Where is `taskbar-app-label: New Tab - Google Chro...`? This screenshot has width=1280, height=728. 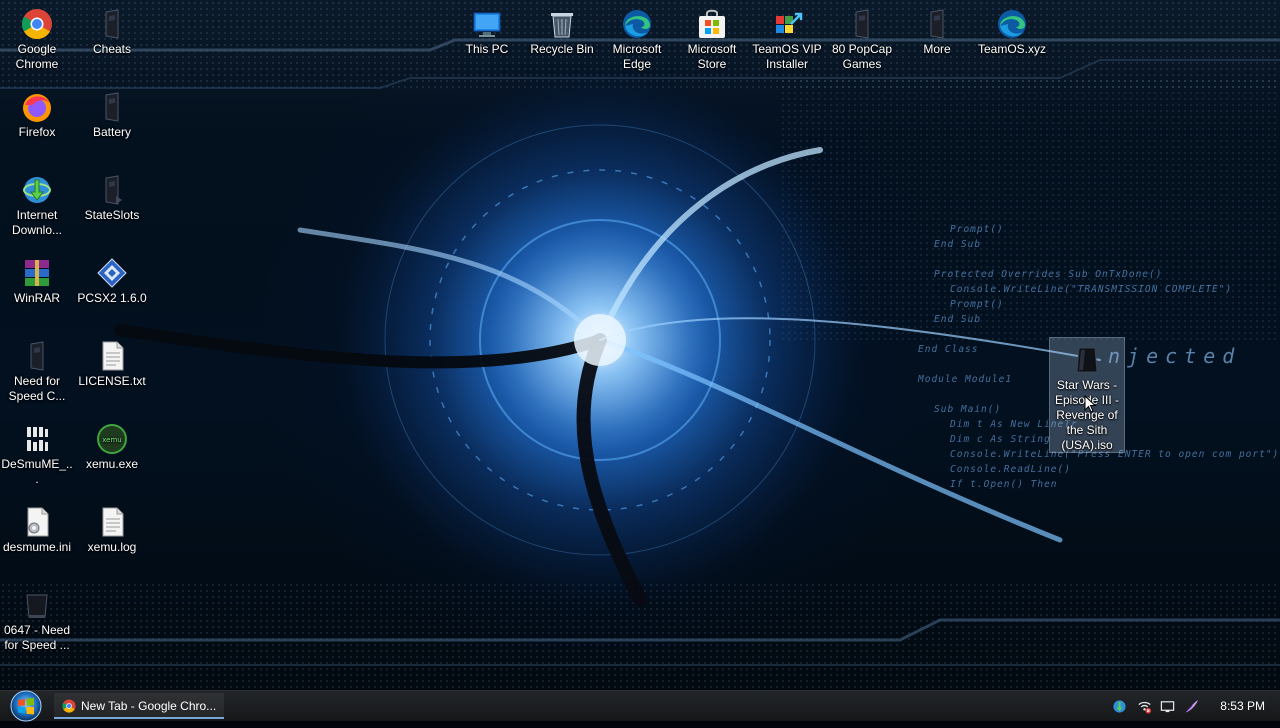 taskbar-app-label: New Tab - Google Chro... is located at coordinates (149, 706).